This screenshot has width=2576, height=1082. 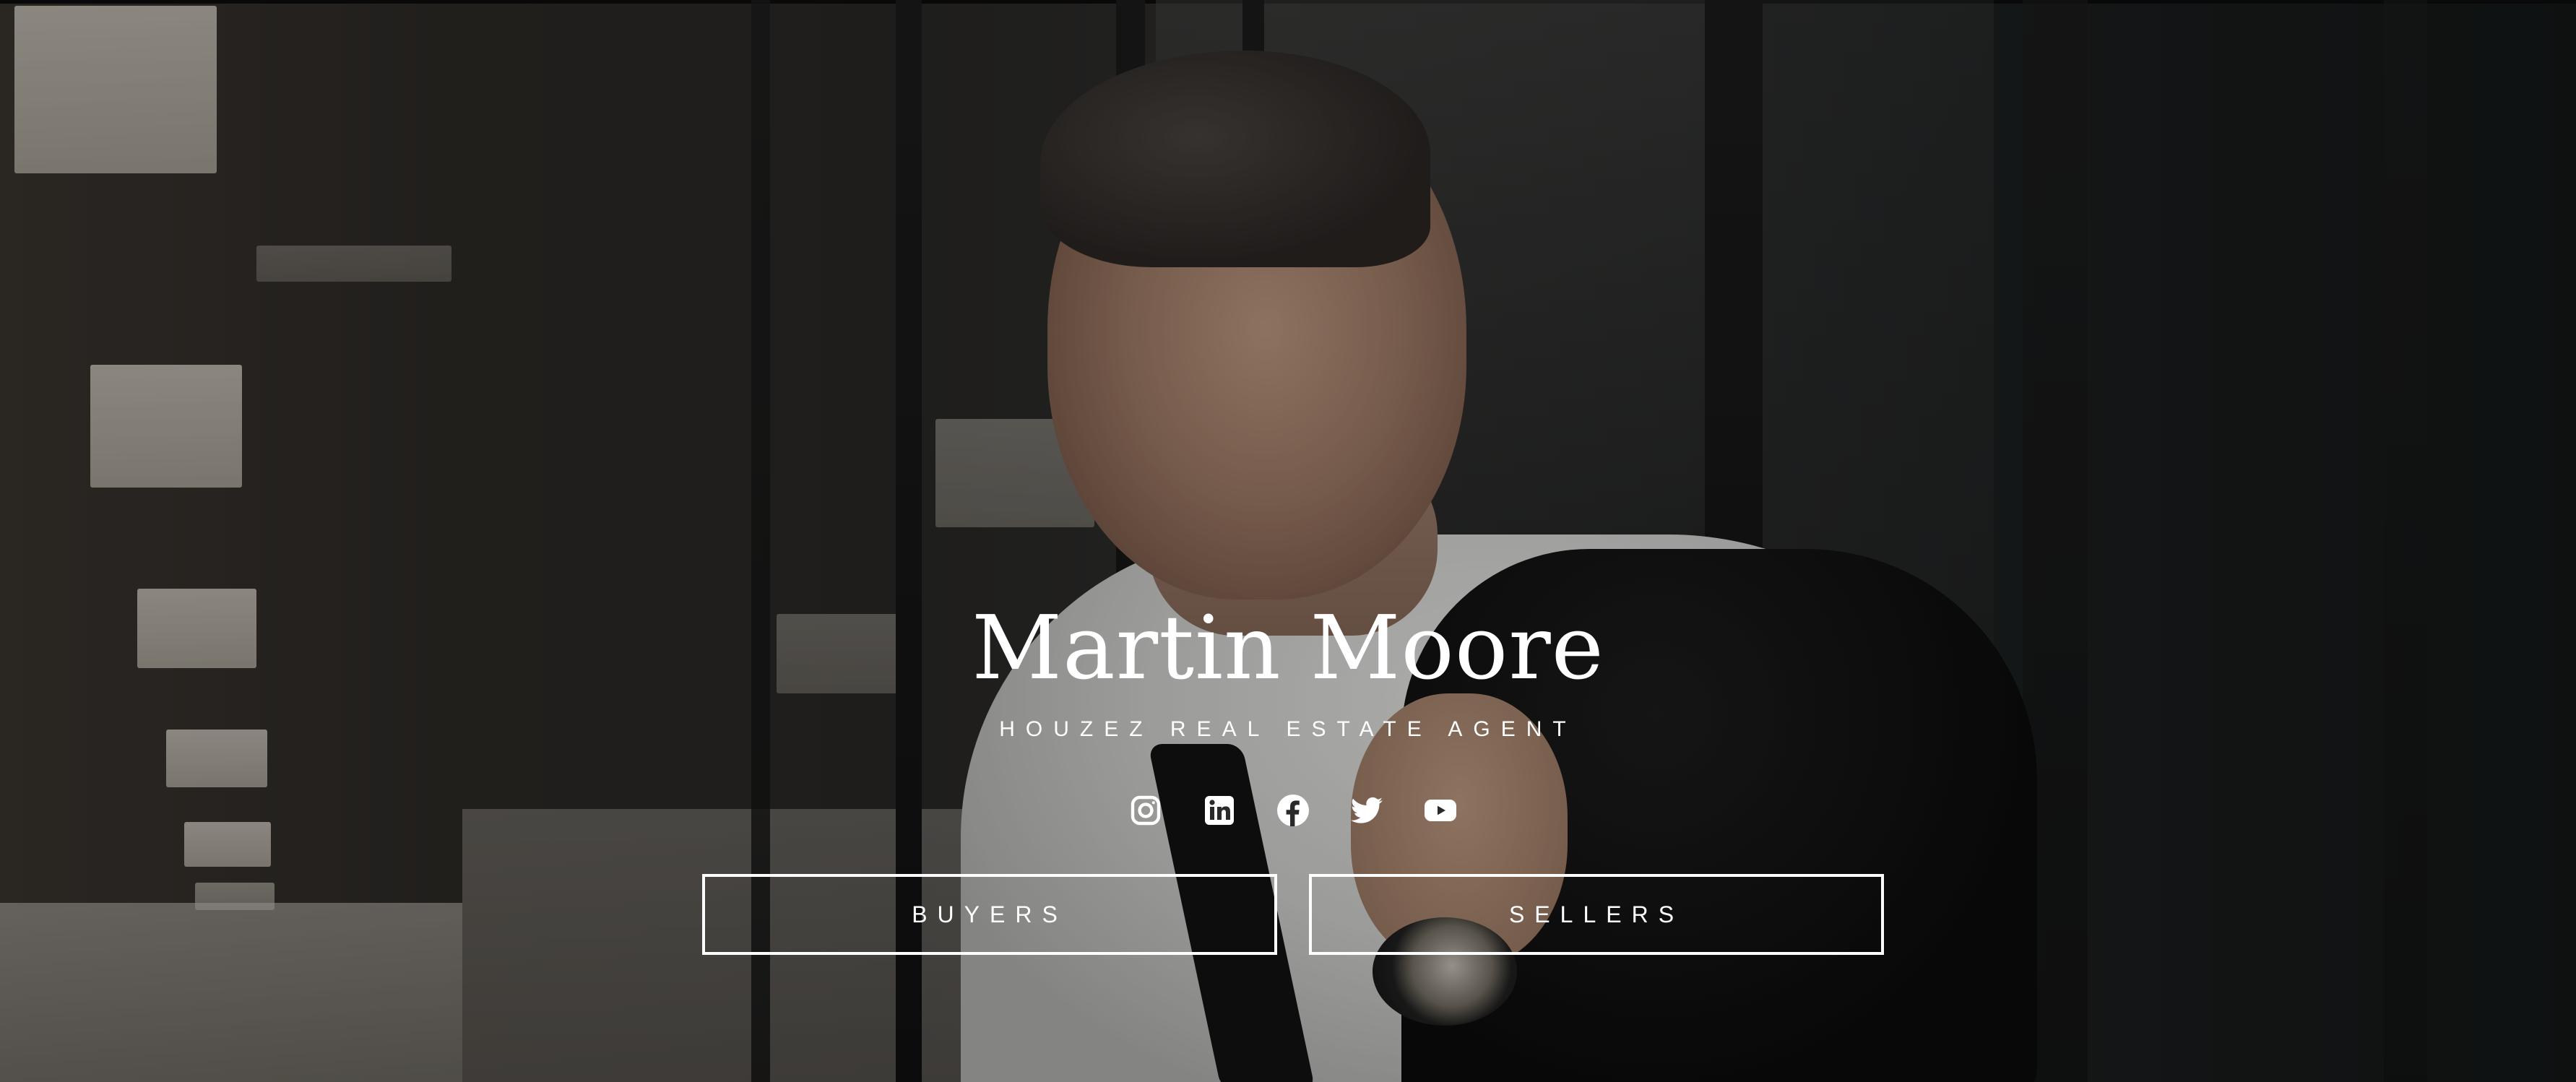 I want to click on instagram-icon, so click(x=1146, y=810).